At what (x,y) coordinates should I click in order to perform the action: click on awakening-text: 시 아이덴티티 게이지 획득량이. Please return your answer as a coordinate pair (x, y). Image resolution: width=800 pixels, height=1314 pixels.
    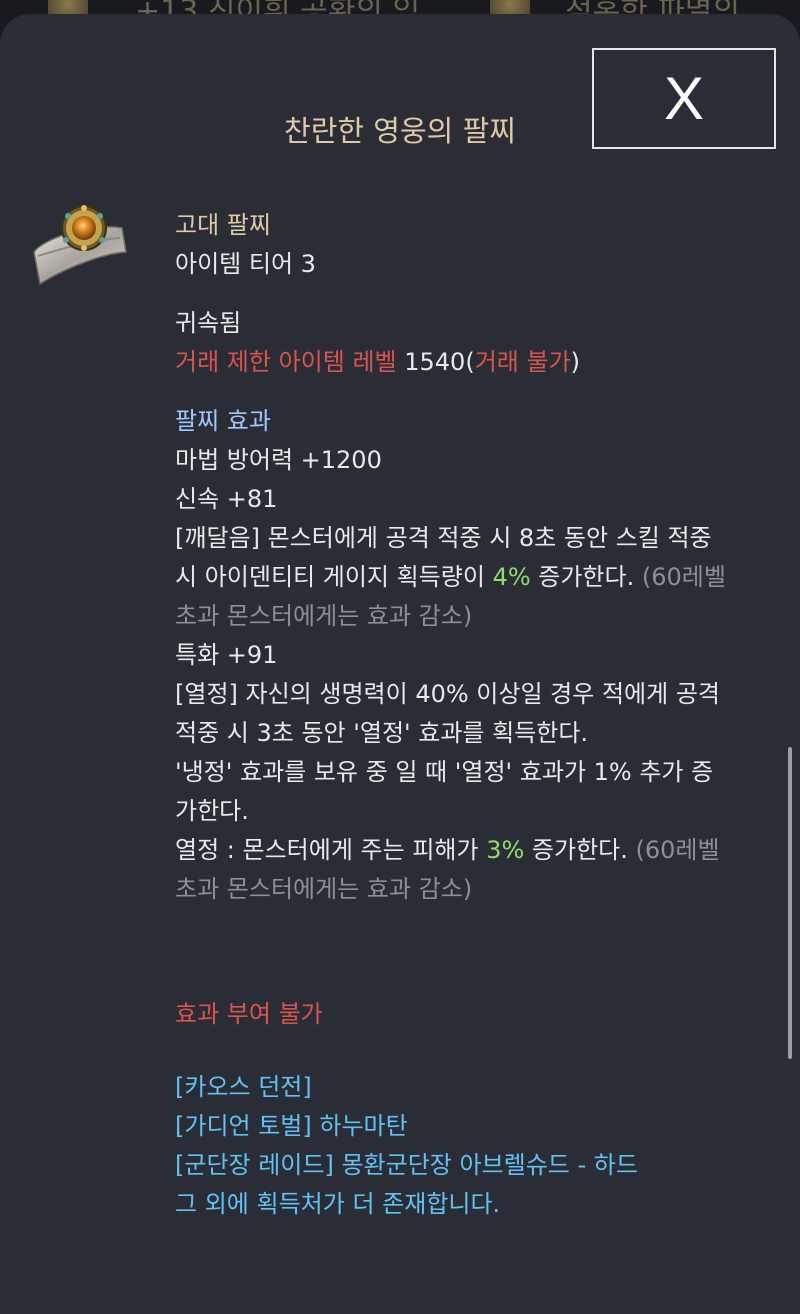
    Looking at the image, I should click on (334, 577).